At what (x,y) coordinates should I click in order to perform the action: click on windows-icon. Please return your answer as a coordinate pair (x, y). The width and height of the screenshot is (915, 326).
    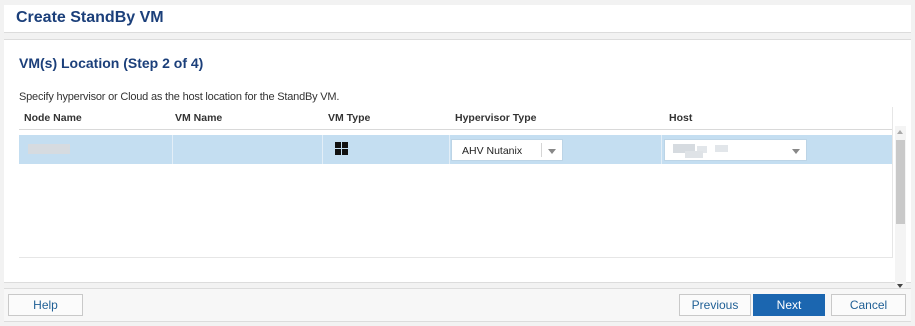
    Looking at the image, I should click on (342, 149).